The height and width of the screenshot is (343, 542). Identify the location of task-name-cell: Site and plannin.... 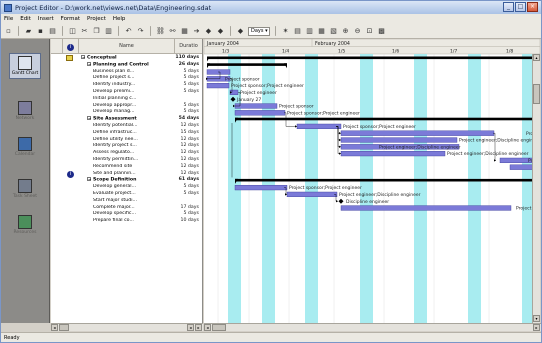
(127, 174).